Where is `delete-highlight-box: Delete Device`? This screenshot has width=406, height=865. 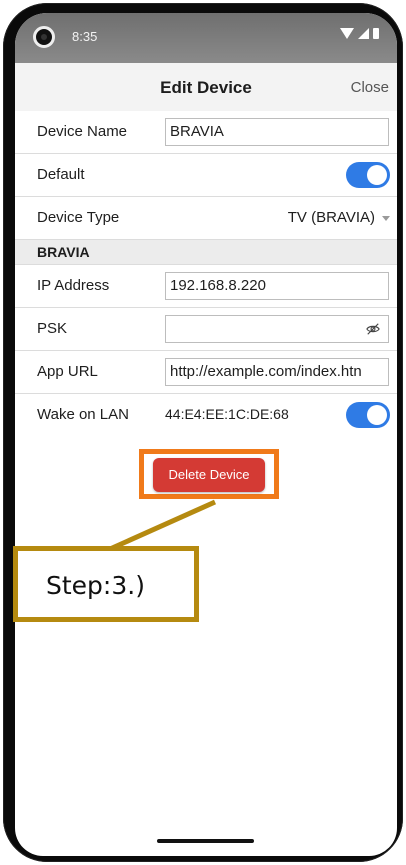 delete-highlight-box: Delete Device is located at coordinates (209, 474).